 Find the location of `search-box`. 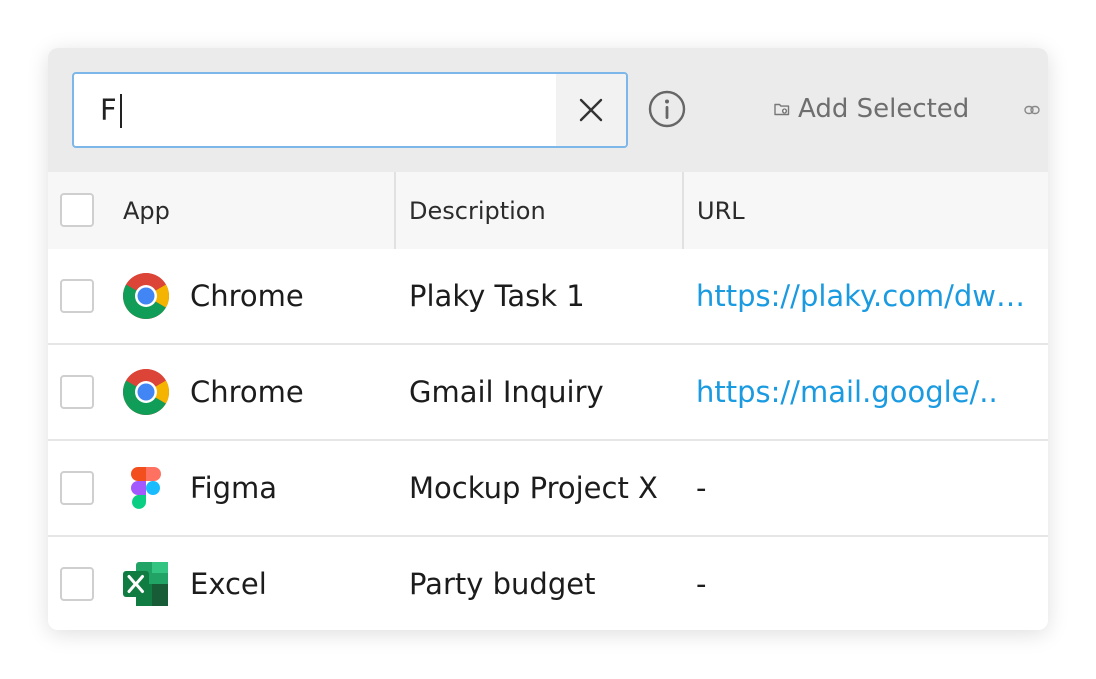

search-box is located at coordinates (350, 110).